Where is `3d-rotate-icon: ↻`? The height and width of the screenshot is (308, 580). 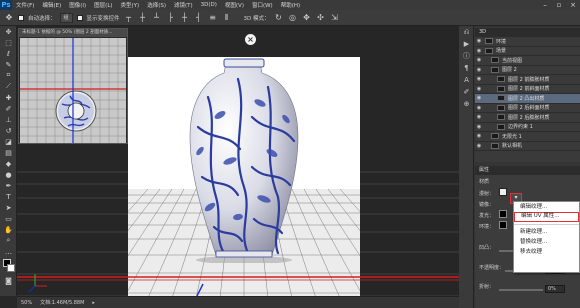
3d-rotate-icon: ↻ is located at coordinates (279, 18).